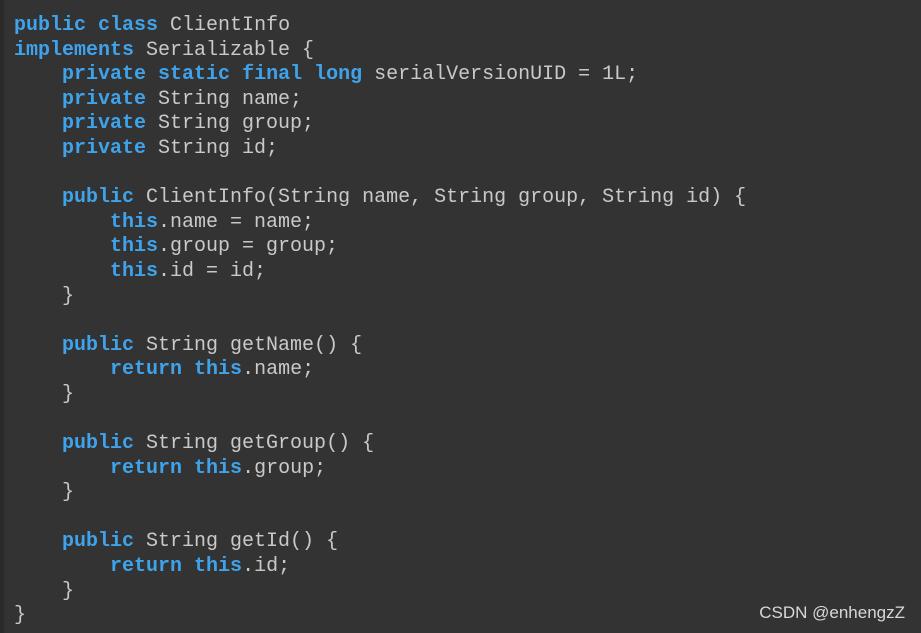 This screenshot has width=921, height=633. What do you see at coordinates (74, 50) in the screenshot?
I see `code-keyword: implements` at bounding box center [74, 50].